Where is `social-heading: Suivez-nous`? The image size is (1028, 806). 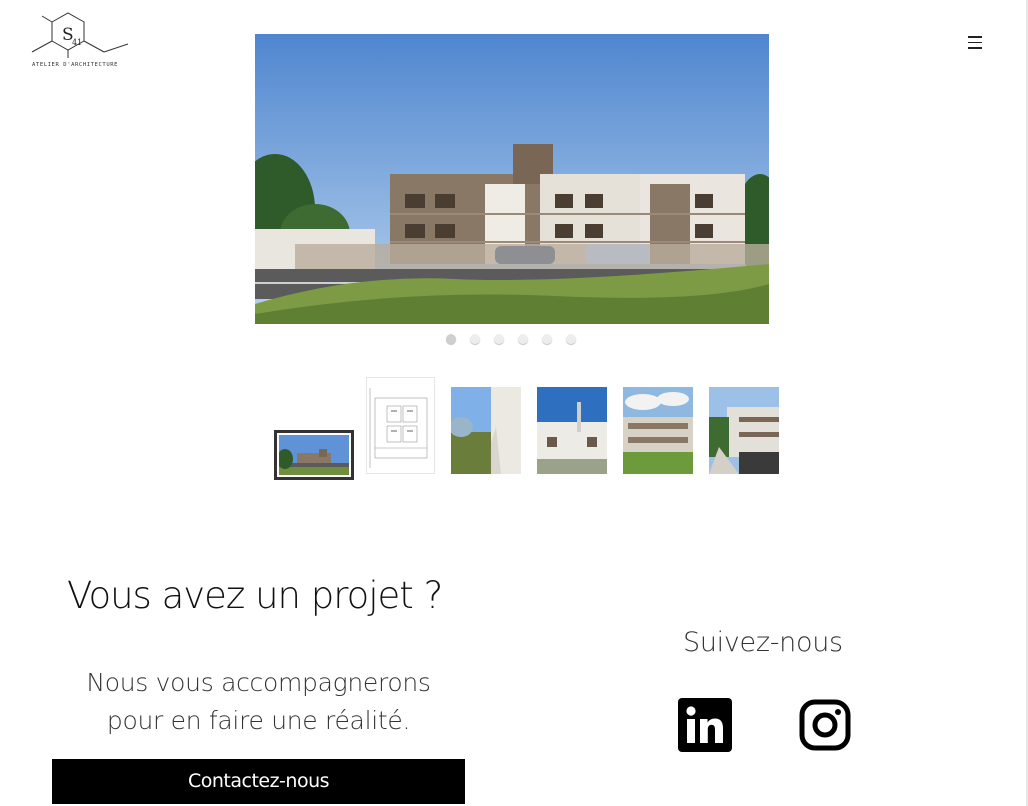 social-heading: Suivez-nous is located at coordinates (763, 642).